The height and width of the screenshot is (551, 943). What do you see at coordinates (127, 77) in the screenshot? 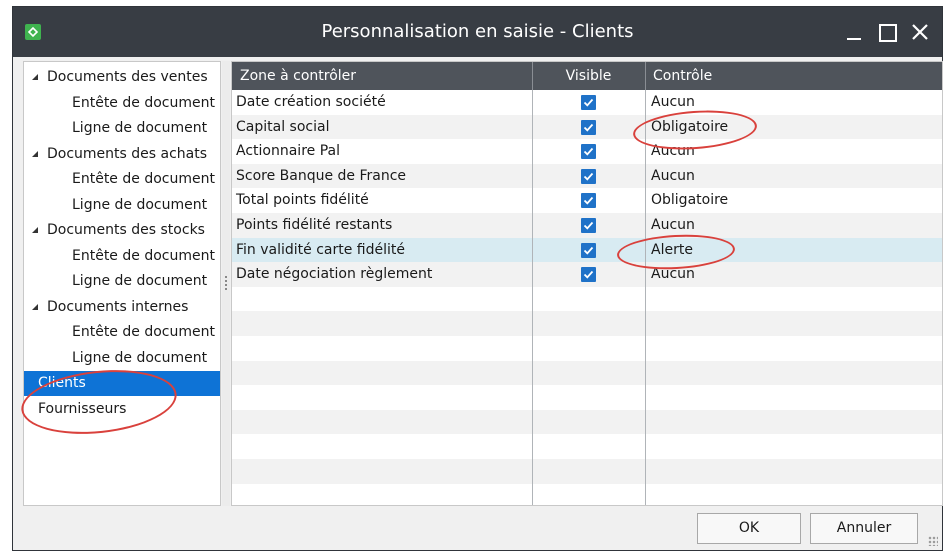
I see `tree-item-label: Documents des ventes` at bounding box center [127, 77].